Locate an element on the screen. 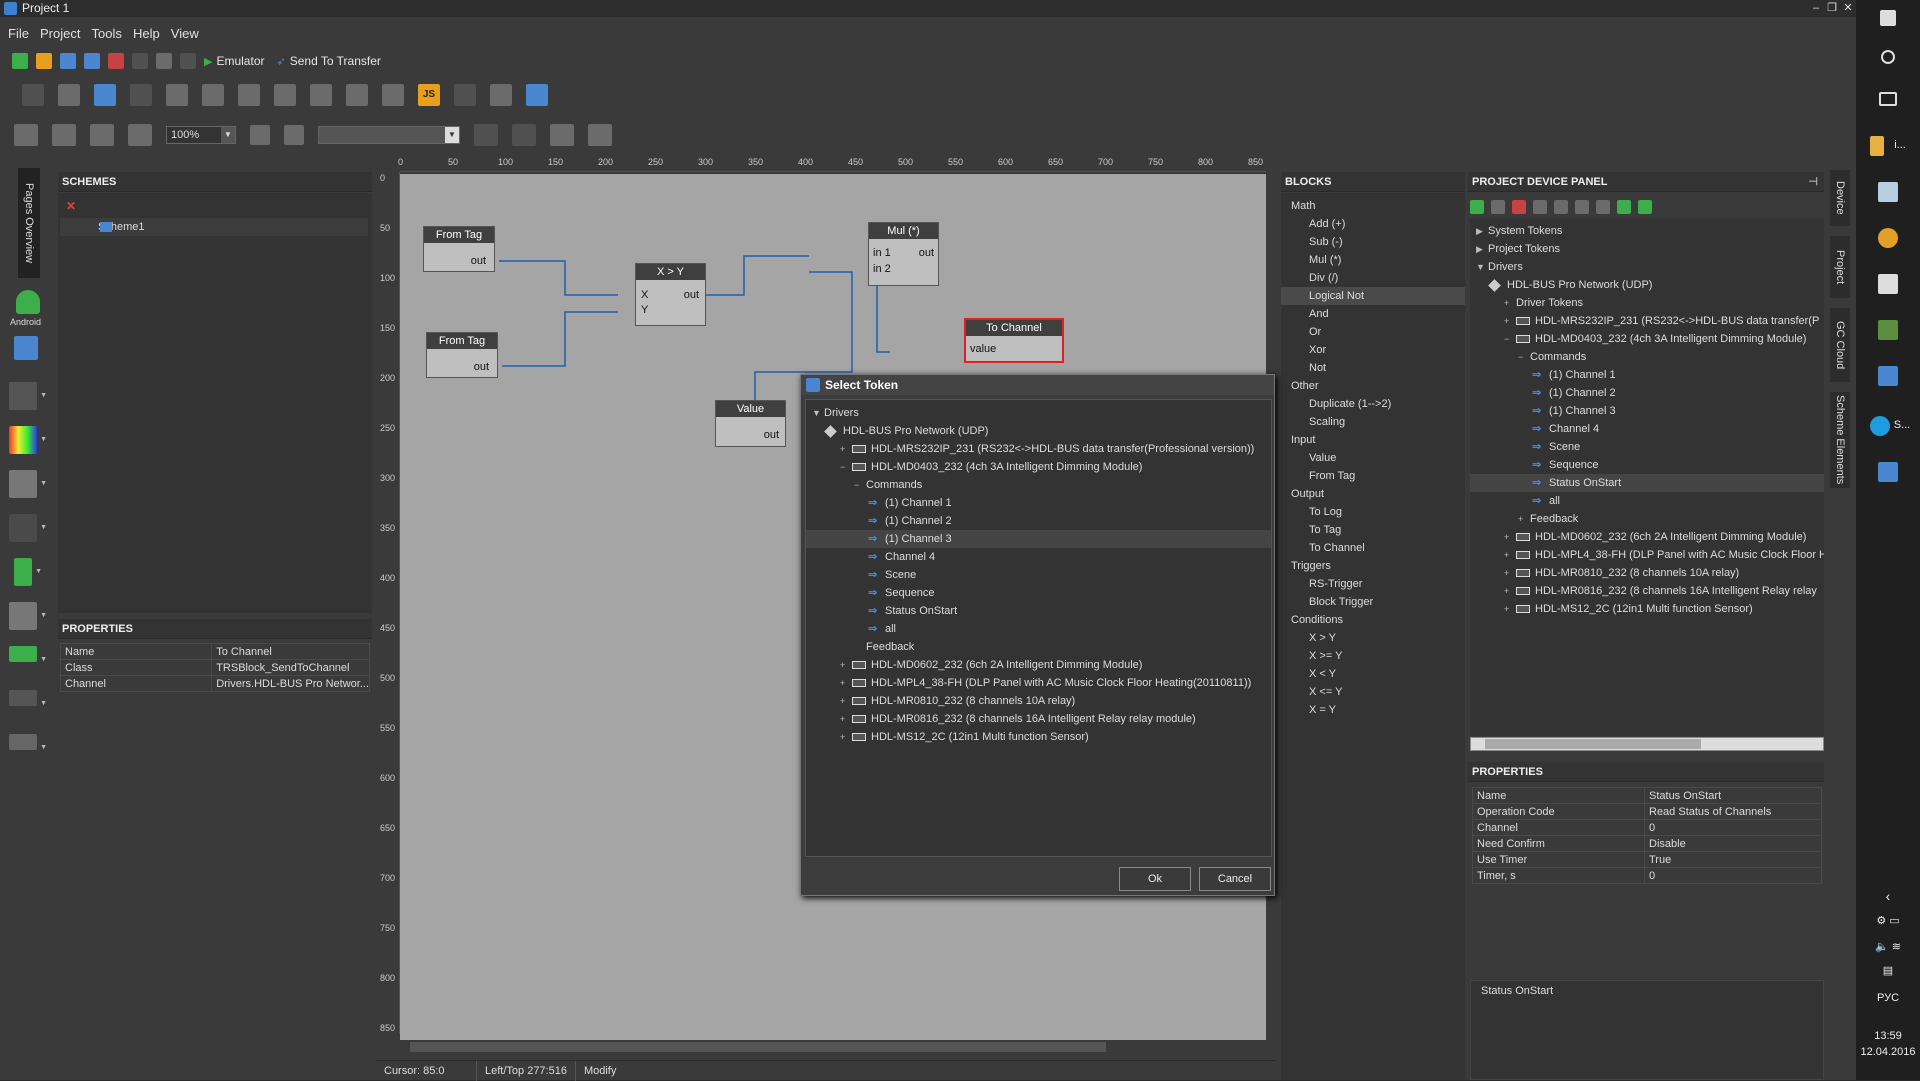  table-icon is located at coordinates (537, 95).